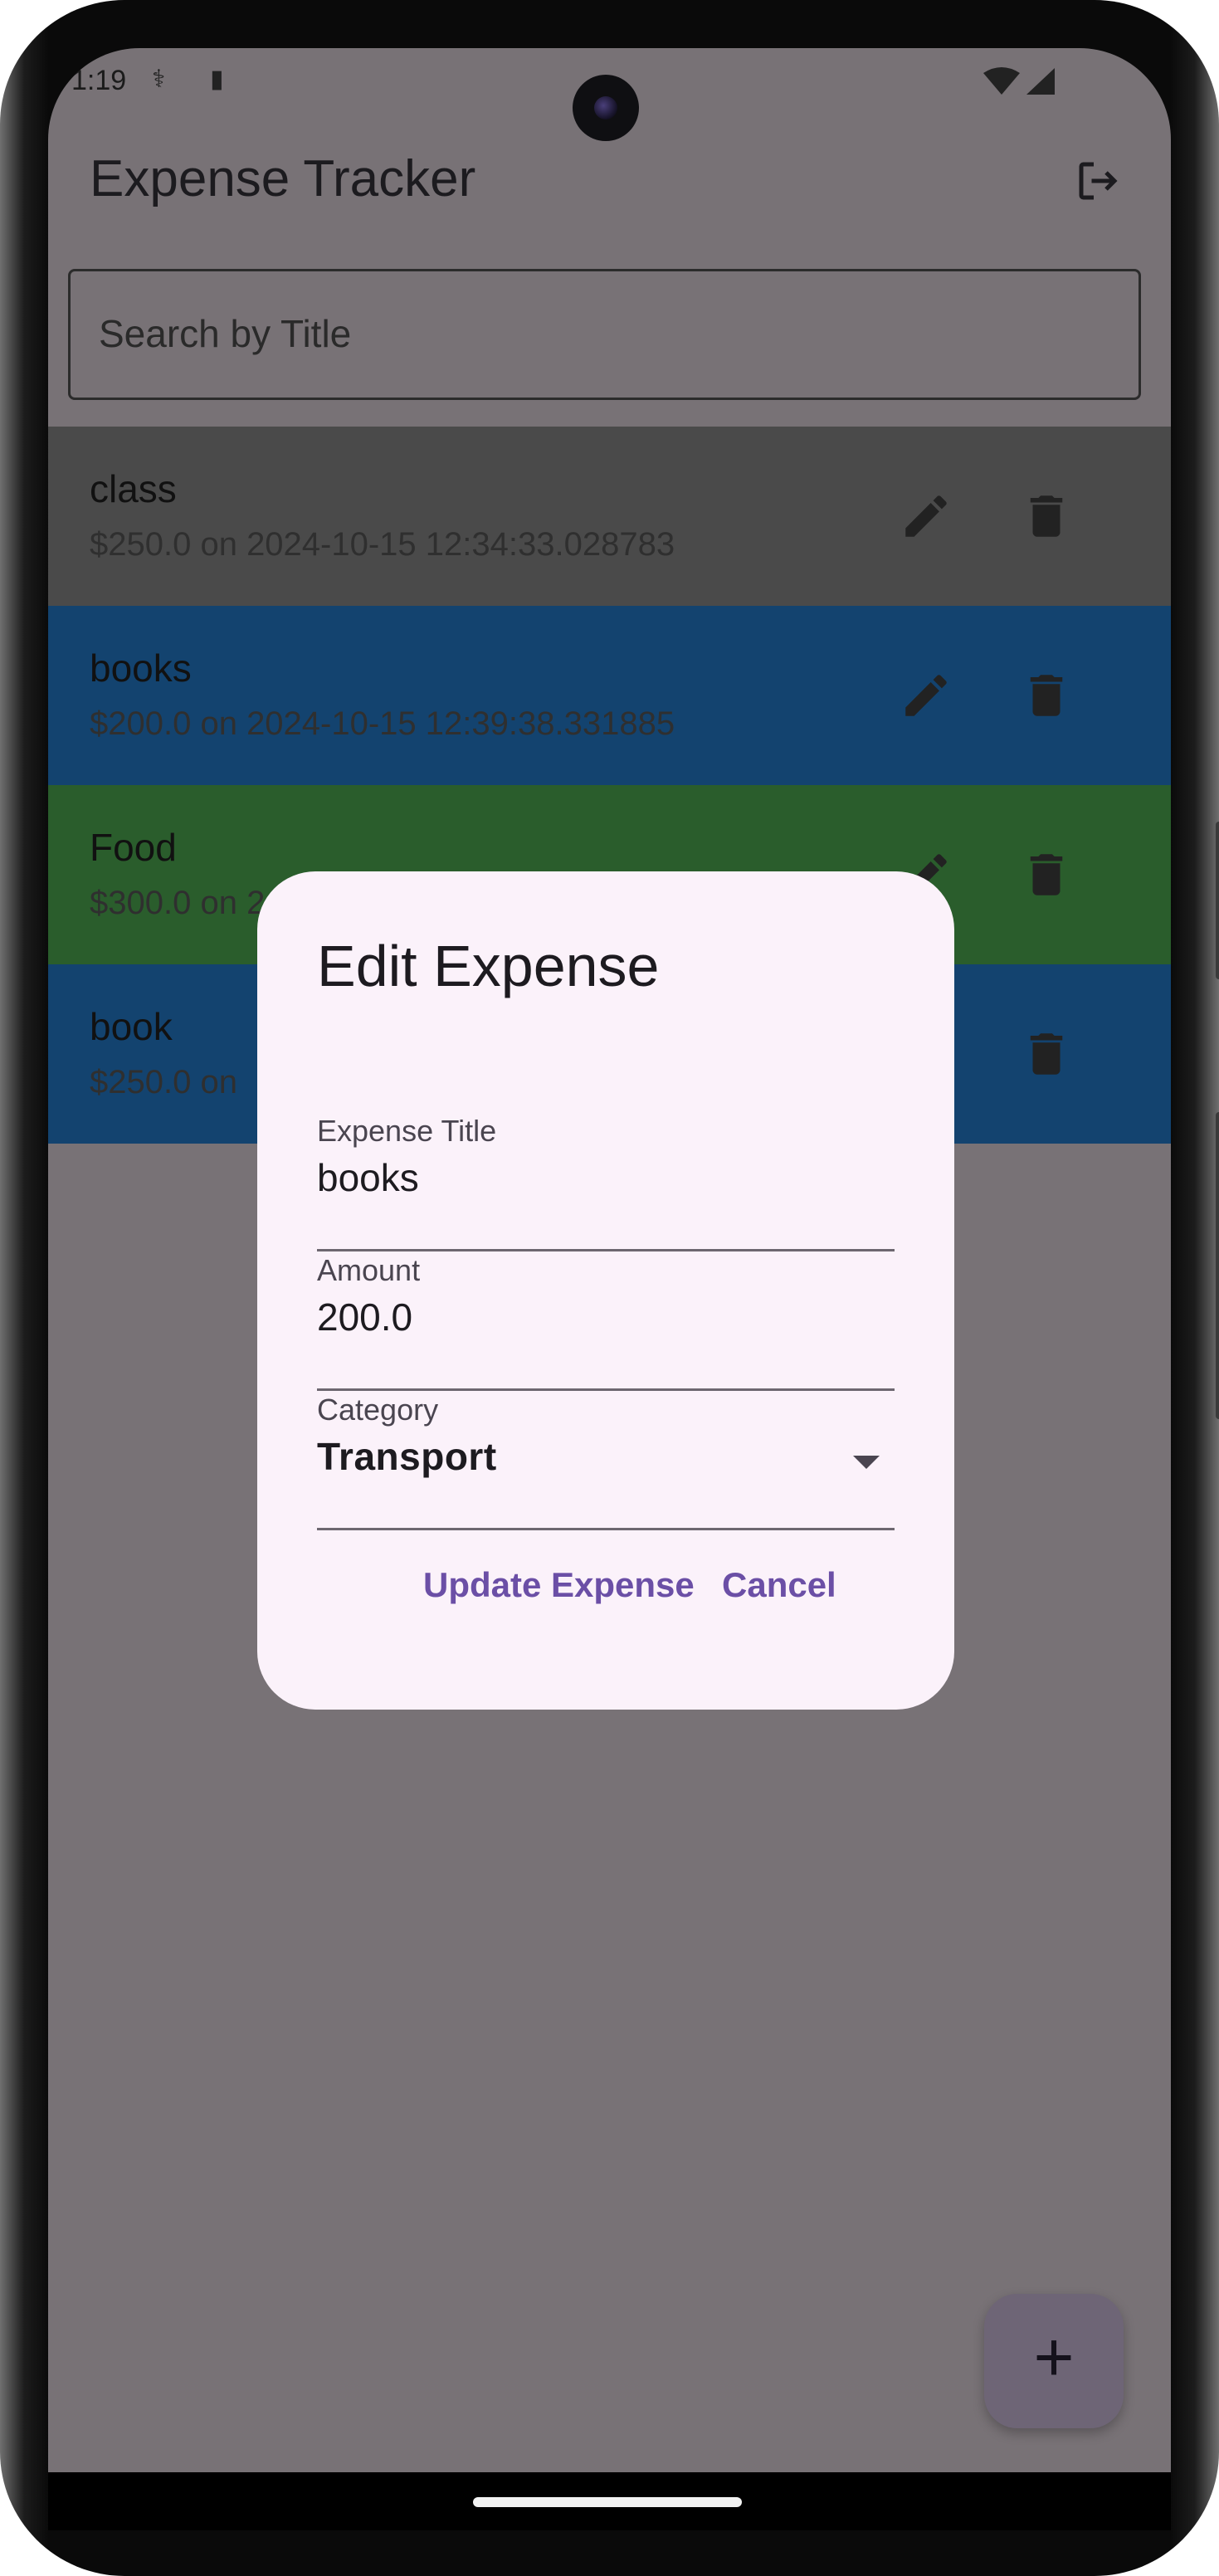 The width and height of the screenshot is (1219, 2576). I want to click on add-expense-button: +, so click(1054, 2361).